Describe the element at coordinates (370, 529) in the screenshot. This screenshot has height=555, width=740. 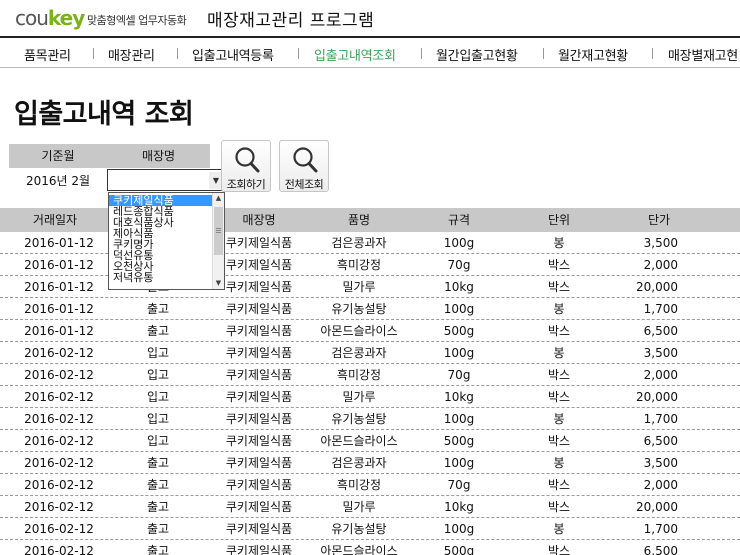
I see `table-row: 2016-02-12 출고 쿠키제일식품 유기농설탕 100g 봉 1,700` at that location.